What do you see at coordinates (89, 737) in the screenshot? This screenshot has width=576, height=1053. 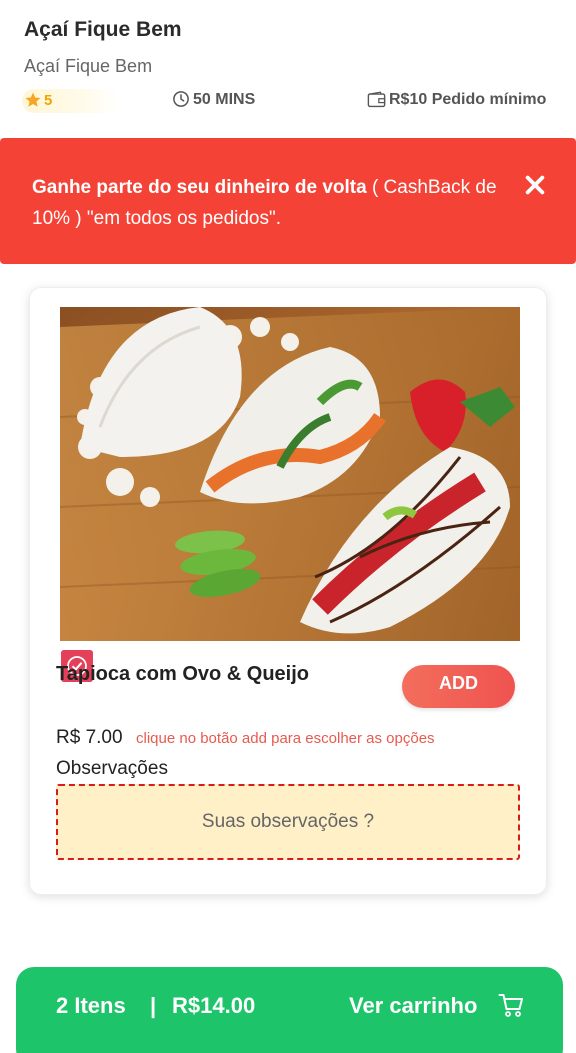 I see `product-price: R$ 7.00` at bounding box center [89, 737].